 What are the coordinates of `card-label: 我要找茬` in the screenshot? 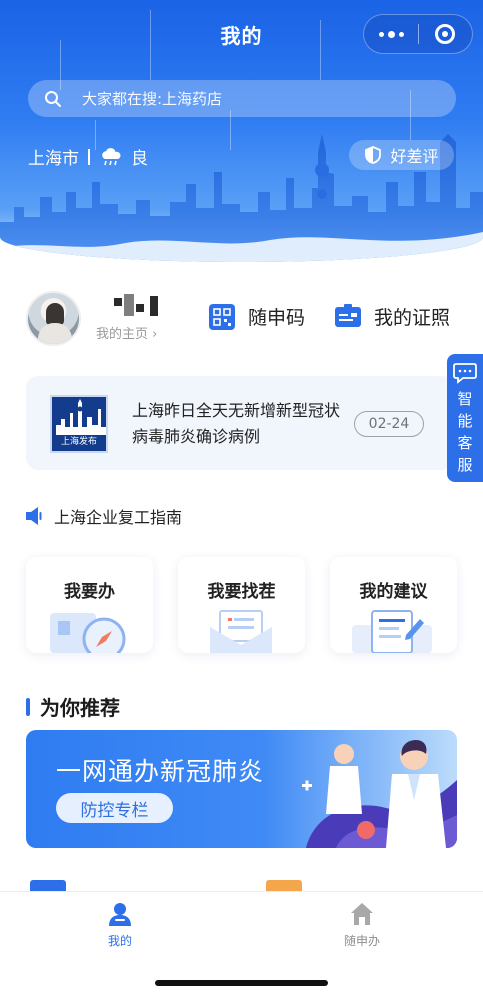 It's located at (241, 592).